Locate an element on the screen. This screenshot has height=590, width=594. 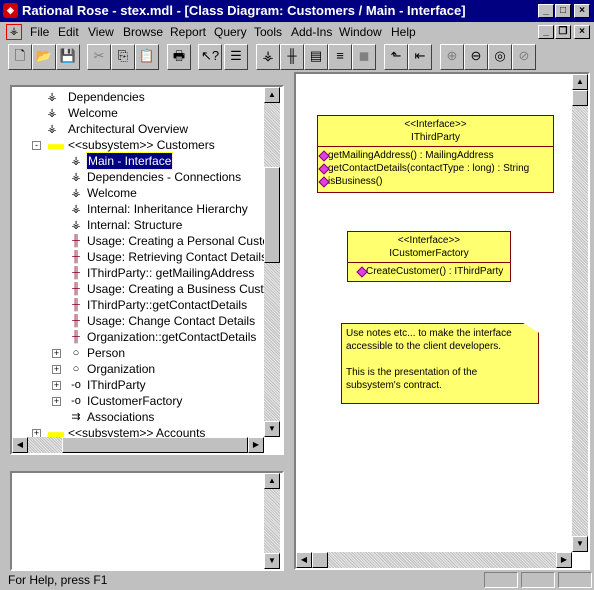
open-button: 📂 is located at coordinates (44, 57).